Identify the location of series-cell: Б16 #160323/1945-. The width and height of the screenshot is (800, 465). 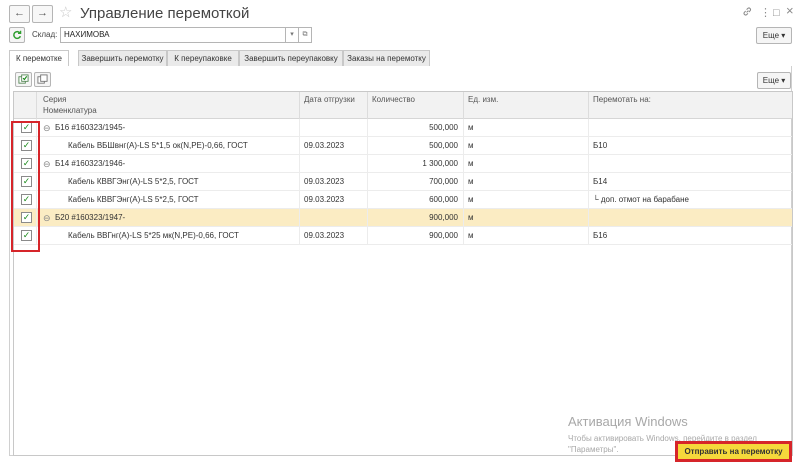
(90, 127).